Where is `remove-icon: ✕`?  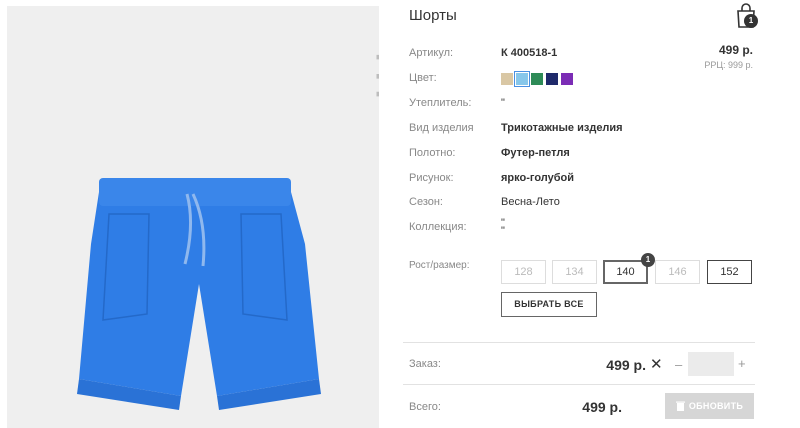
remove-icon: ✕ is located at coordinates (656, 364).